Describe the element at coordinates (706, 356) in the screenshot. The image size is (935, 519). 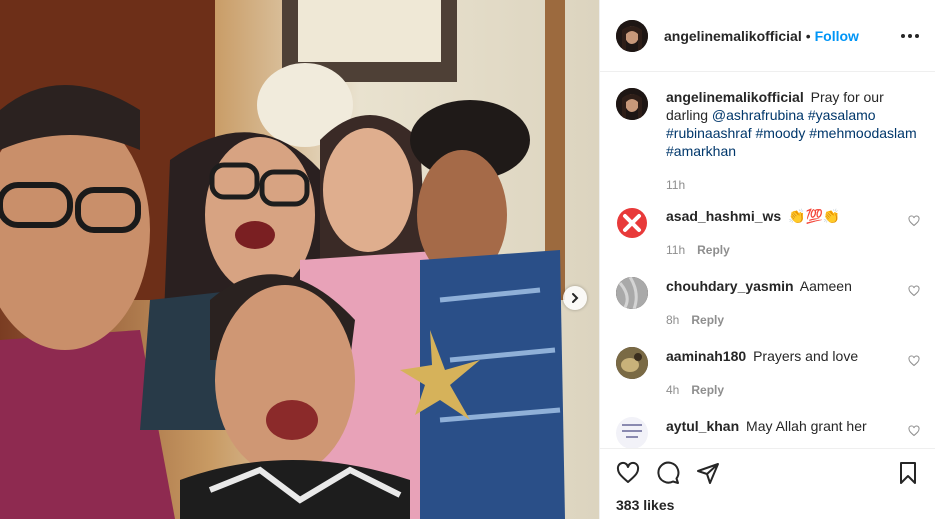
I see `comment-username: aaminah180` at that location.